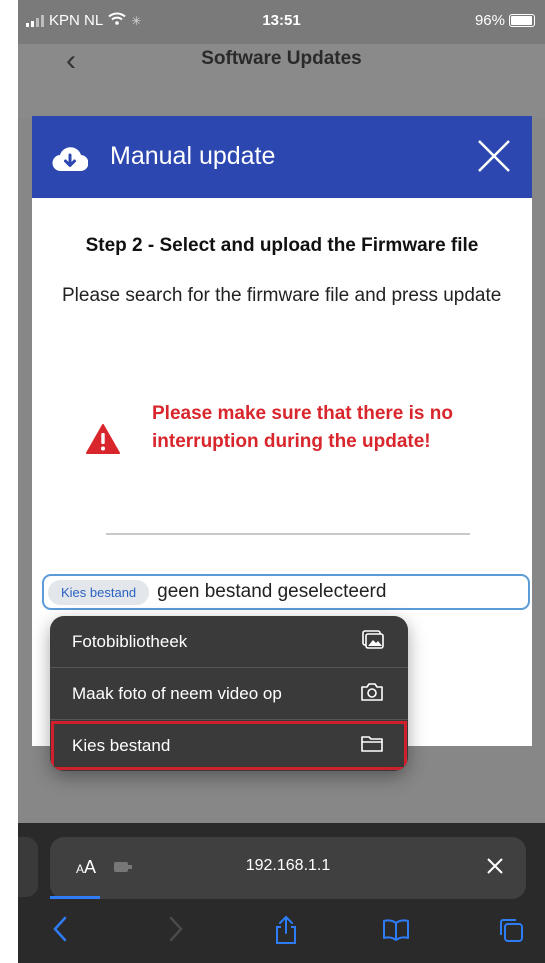 The height and width of the screenshot is (963, 545). I want to click on close-icon, so click(494, 158).